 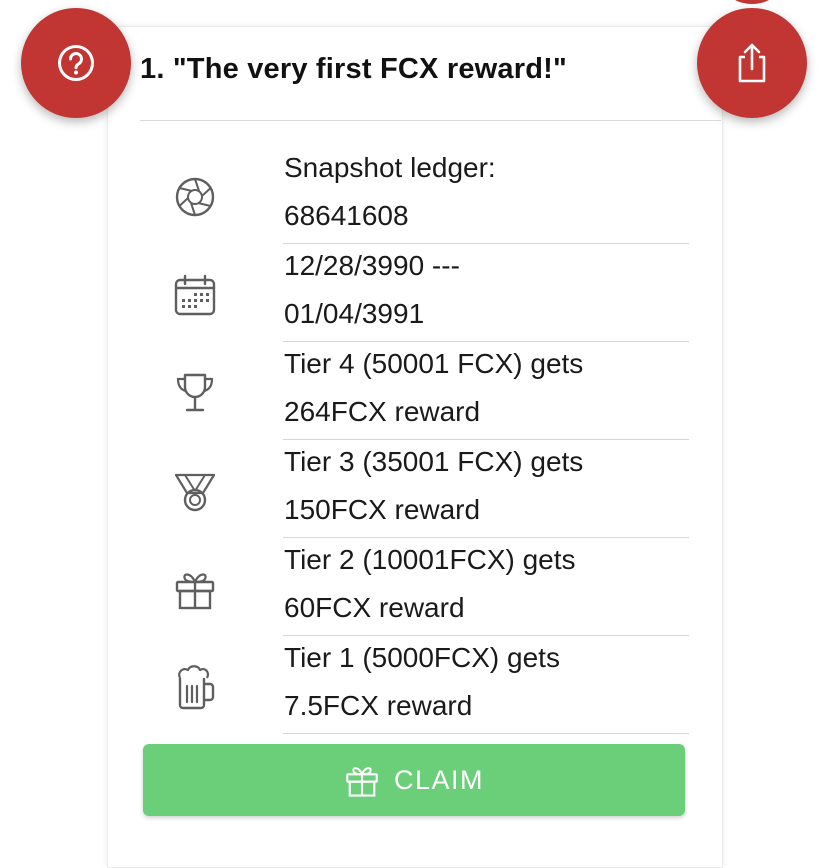 I want to click on info-row-tier-1: Tier 1 (5000FCX) gets 7.5FCX reward, so click(x=414, y=685).